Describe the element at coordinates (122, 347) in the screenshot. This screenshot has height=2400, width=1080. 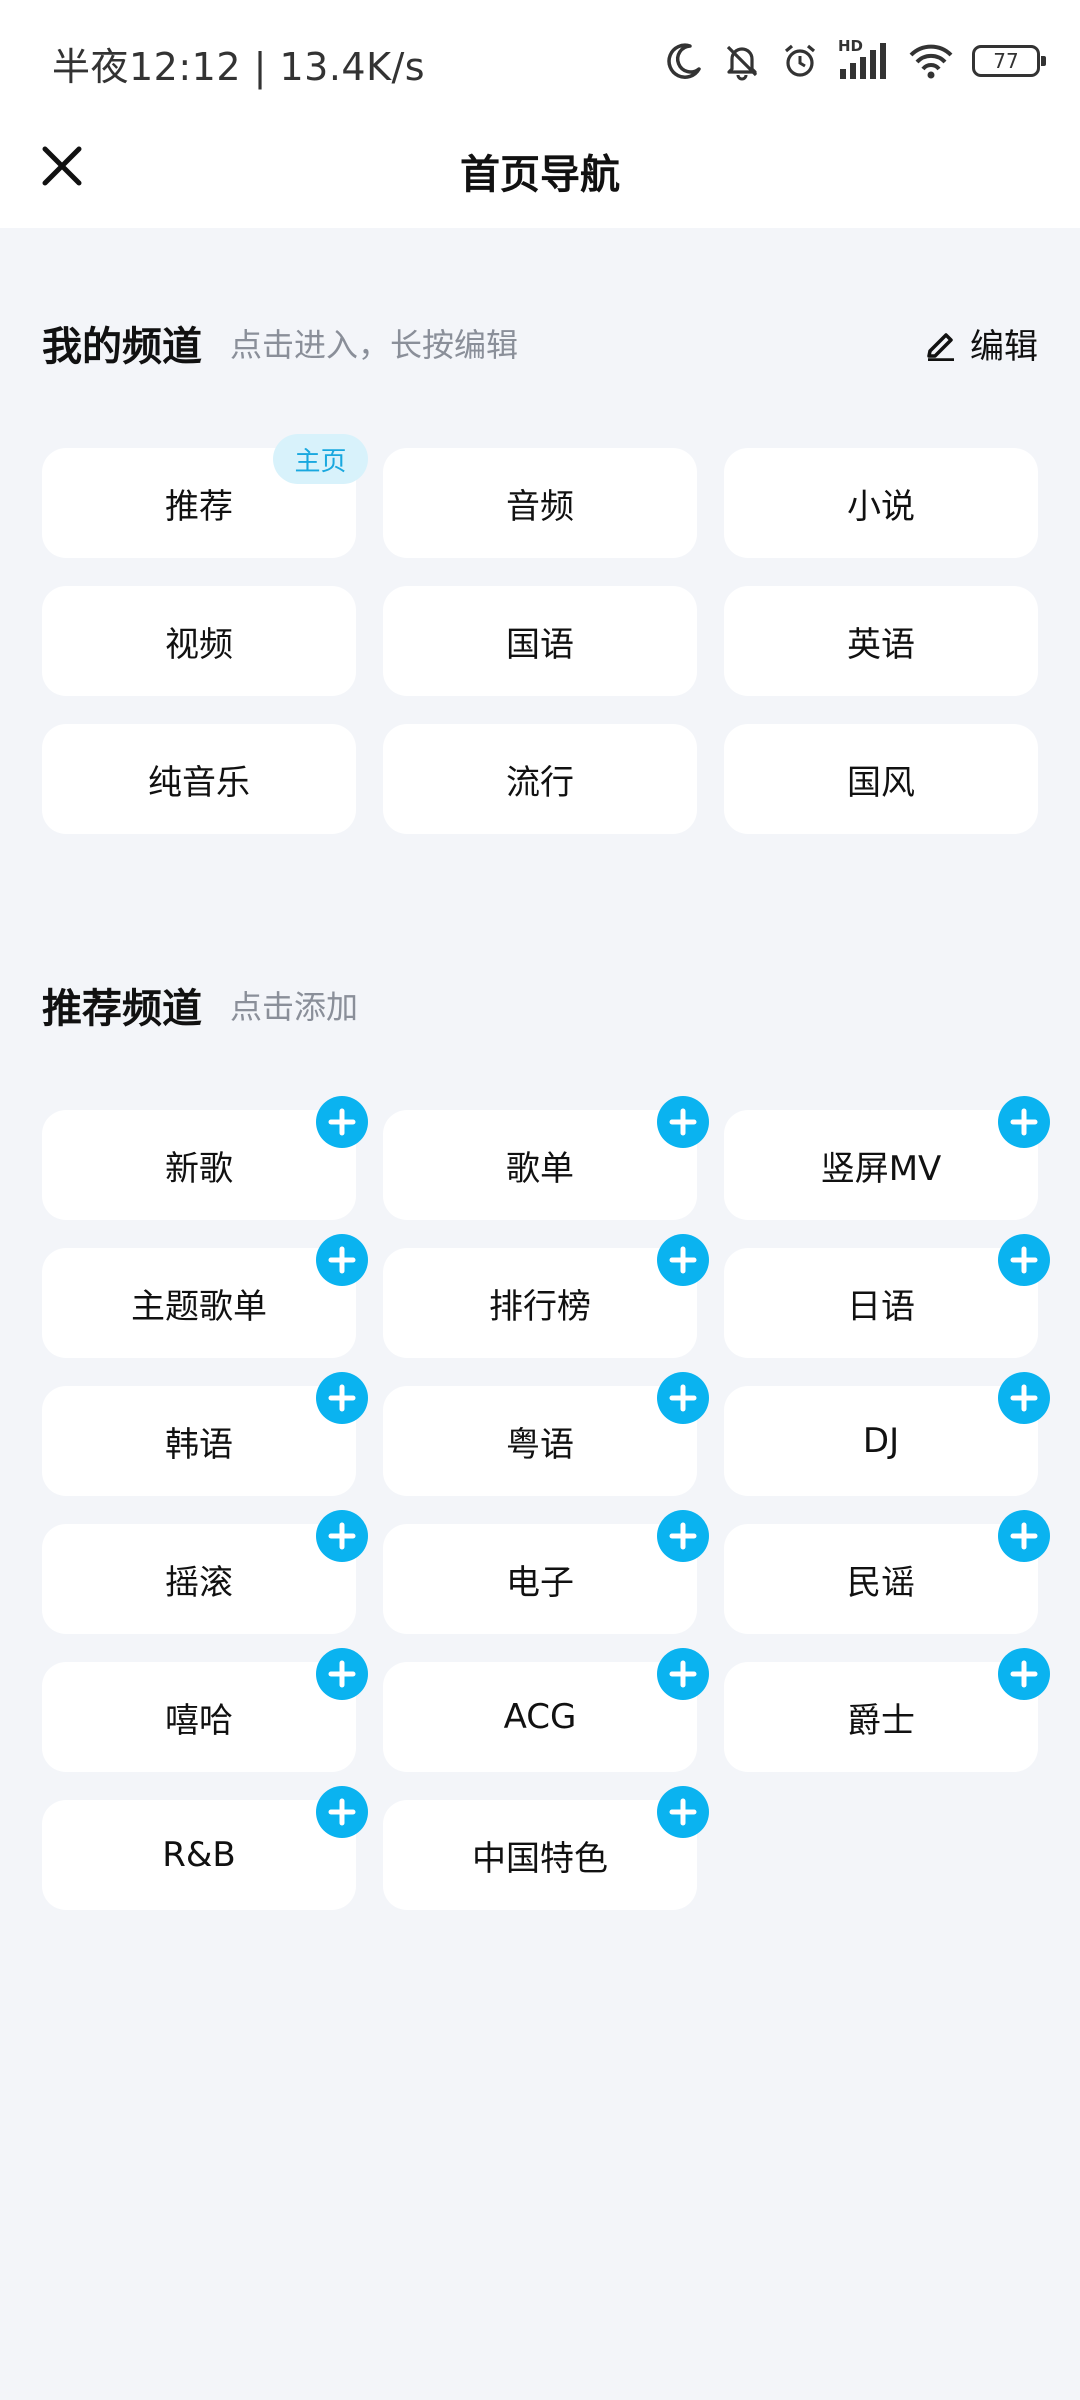
I see `my-channels-title: 我的频道` at that location.